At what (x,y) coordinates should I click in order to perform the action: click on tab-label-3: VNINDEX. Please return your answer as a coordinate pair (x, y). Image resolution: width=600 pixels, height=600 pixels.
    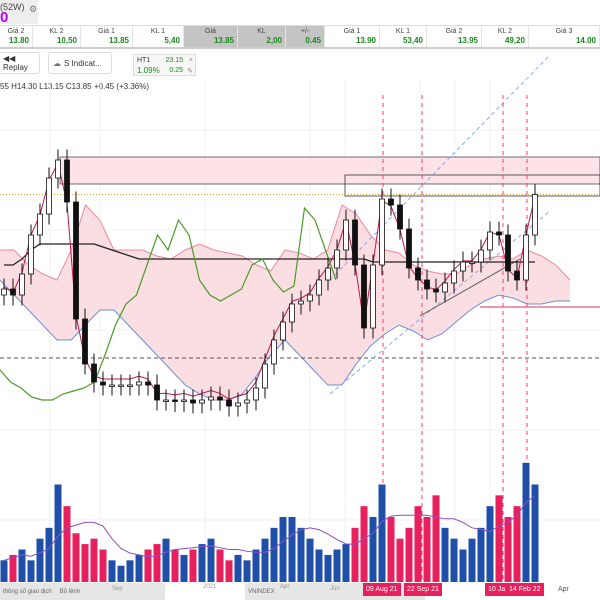
    Looking at the image, I should click on (261, 591).